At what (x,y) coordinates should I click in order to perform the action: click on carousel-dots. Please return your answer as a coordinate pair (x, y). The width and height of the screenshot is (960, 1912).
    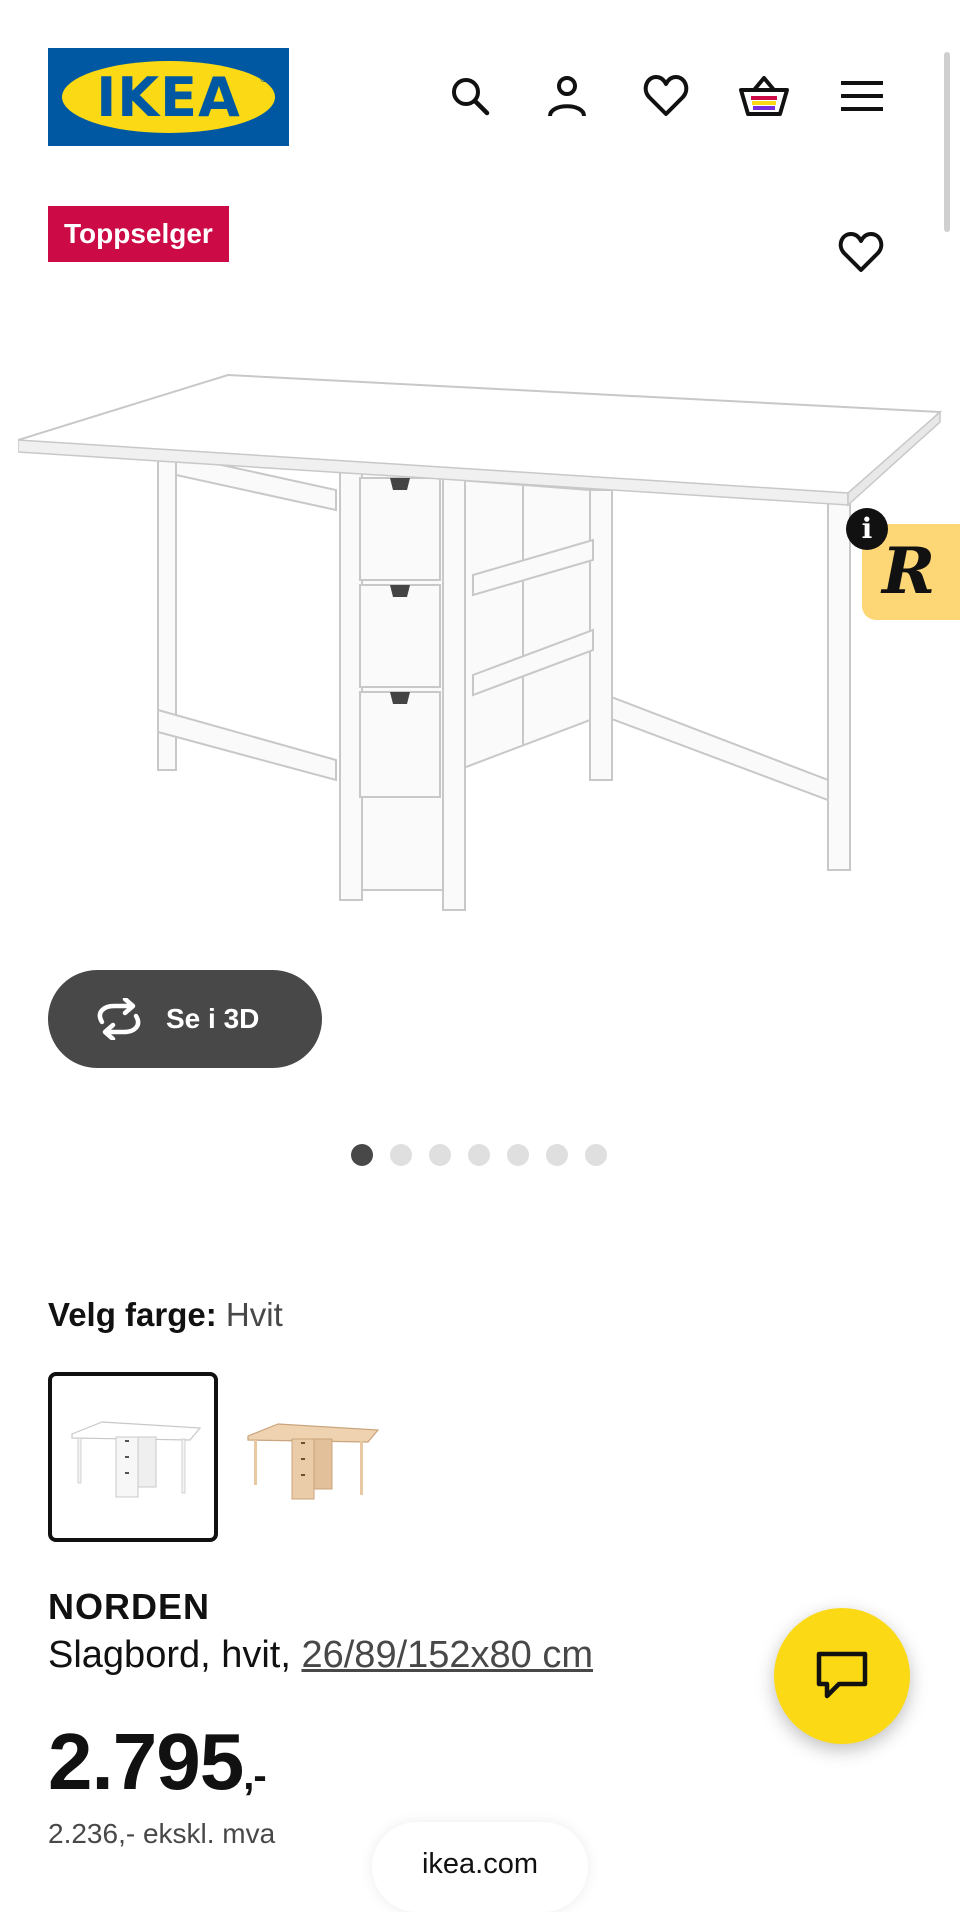
    Looking at the image, I should click on (479, 1155).